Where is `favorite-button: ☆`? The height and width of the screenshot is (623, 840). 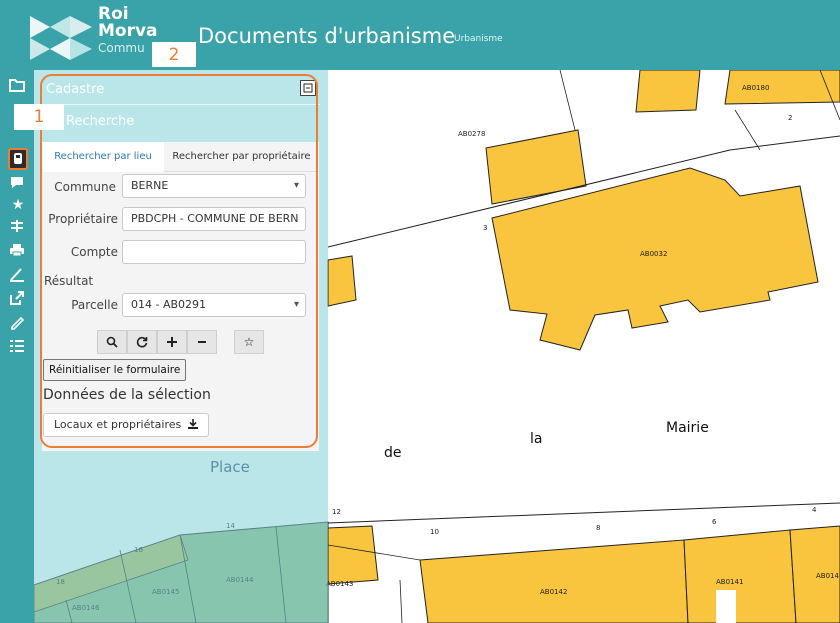 favorite-button: ☆ is located at coordinates (249, 342).